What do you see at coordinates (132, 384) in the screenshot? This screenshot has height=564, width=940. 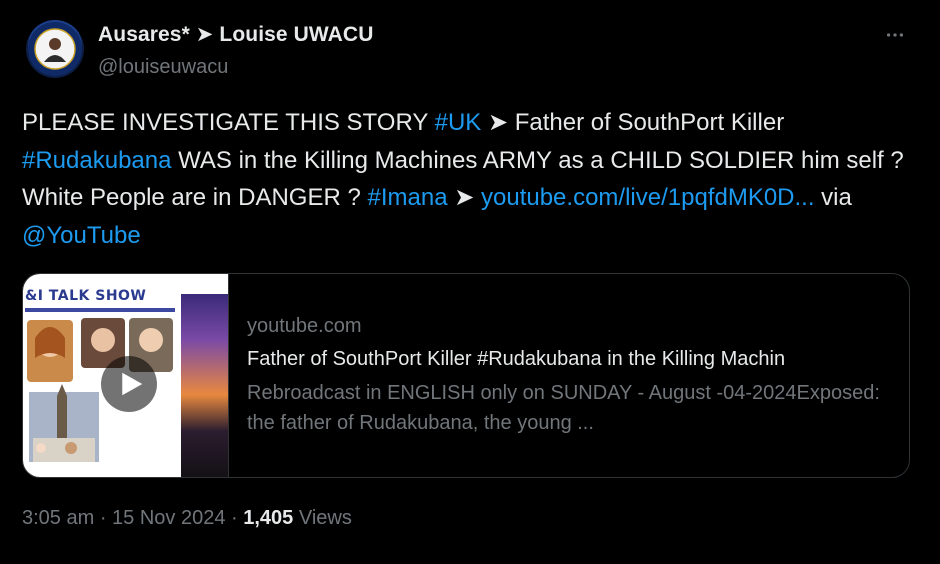 I see `play-icon` at bounding box center [132, 384].